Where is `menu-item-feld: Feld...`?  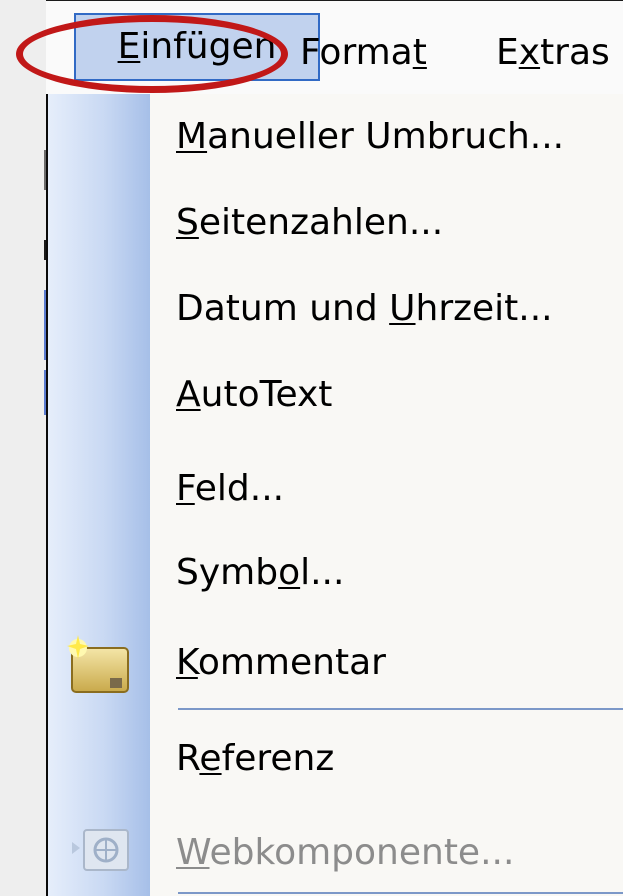
menu-item-feld: Feld... is located at coordinates (335, 489).